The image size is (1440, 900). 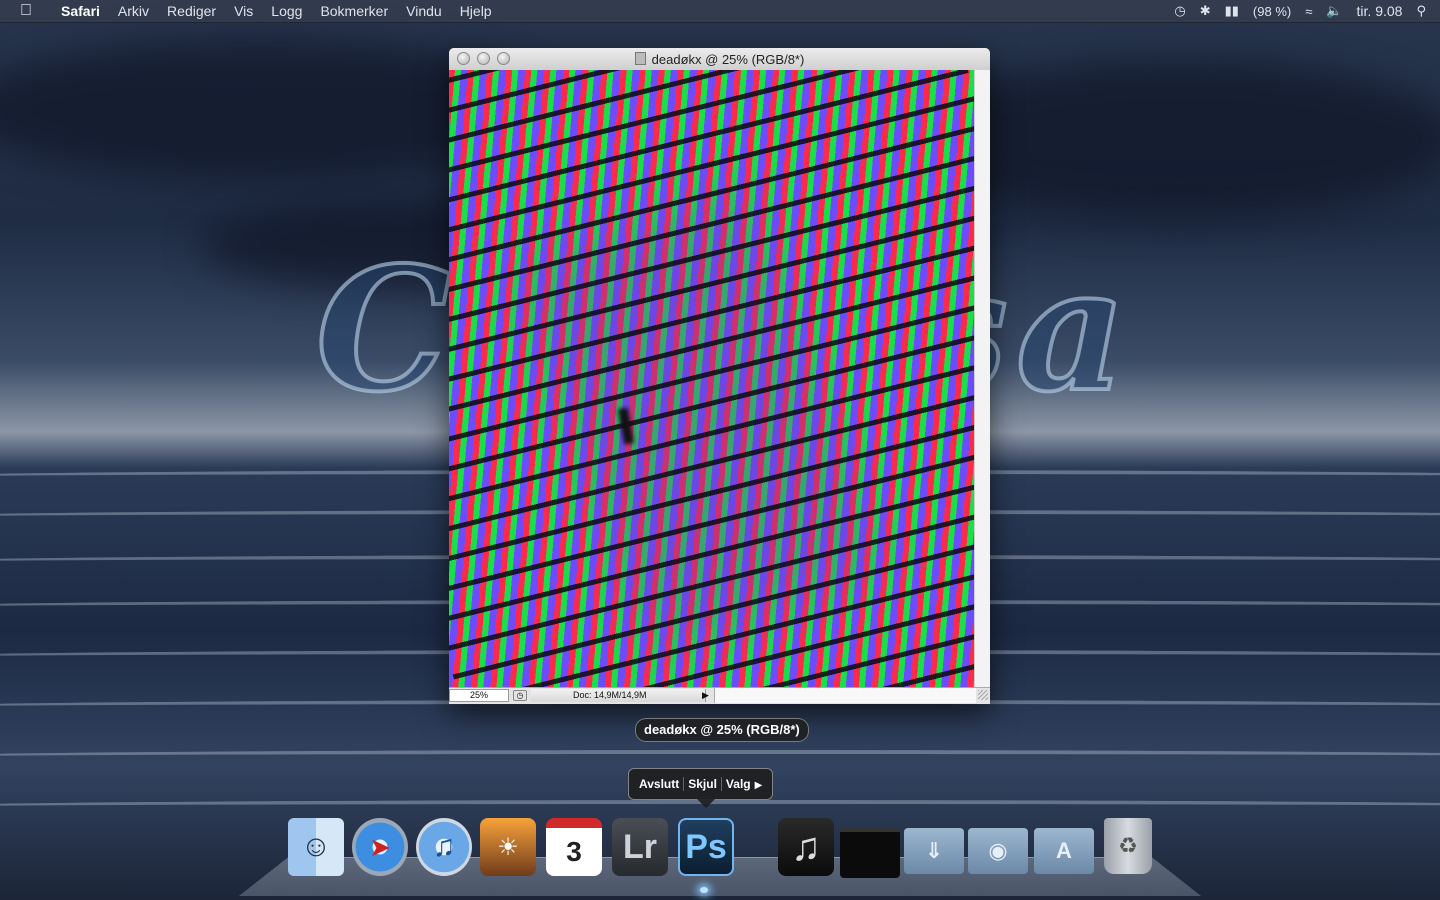 What do you see at coordinates (982, 379) in the screenshot?
I see `vertical-scrollbar` at bounding box center [982, 379].